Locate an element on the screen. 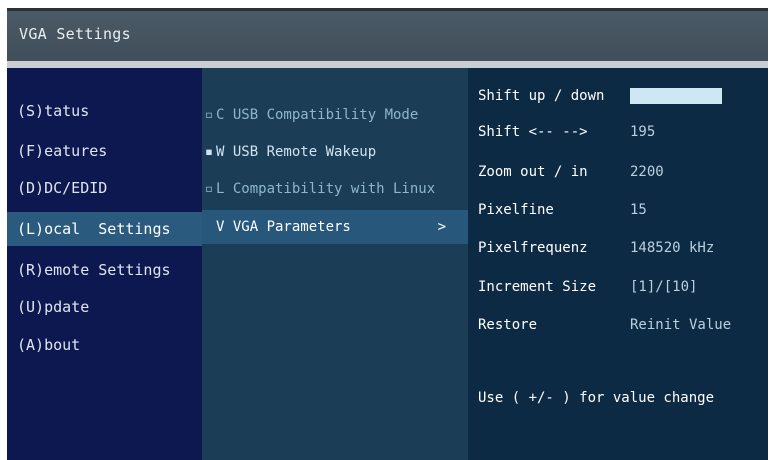 This screenshot has width=772, height=460. param-value: 148520 kHz is located at coordinates (672, 248).